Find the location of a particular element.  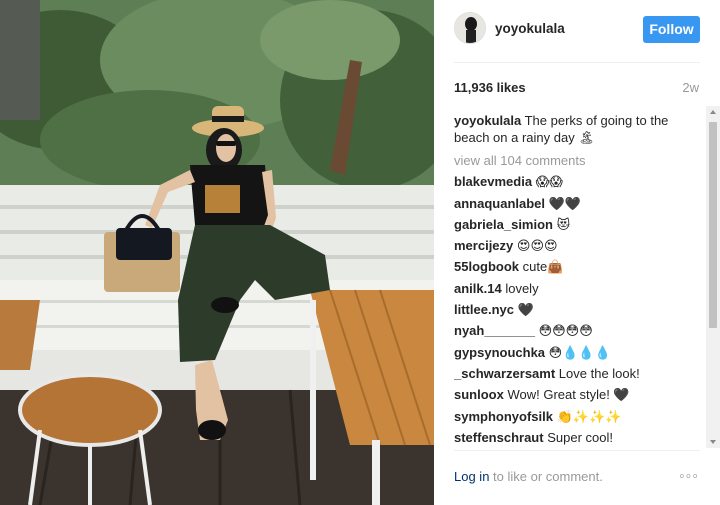

avatar-image is located at coordinates (470, 28).